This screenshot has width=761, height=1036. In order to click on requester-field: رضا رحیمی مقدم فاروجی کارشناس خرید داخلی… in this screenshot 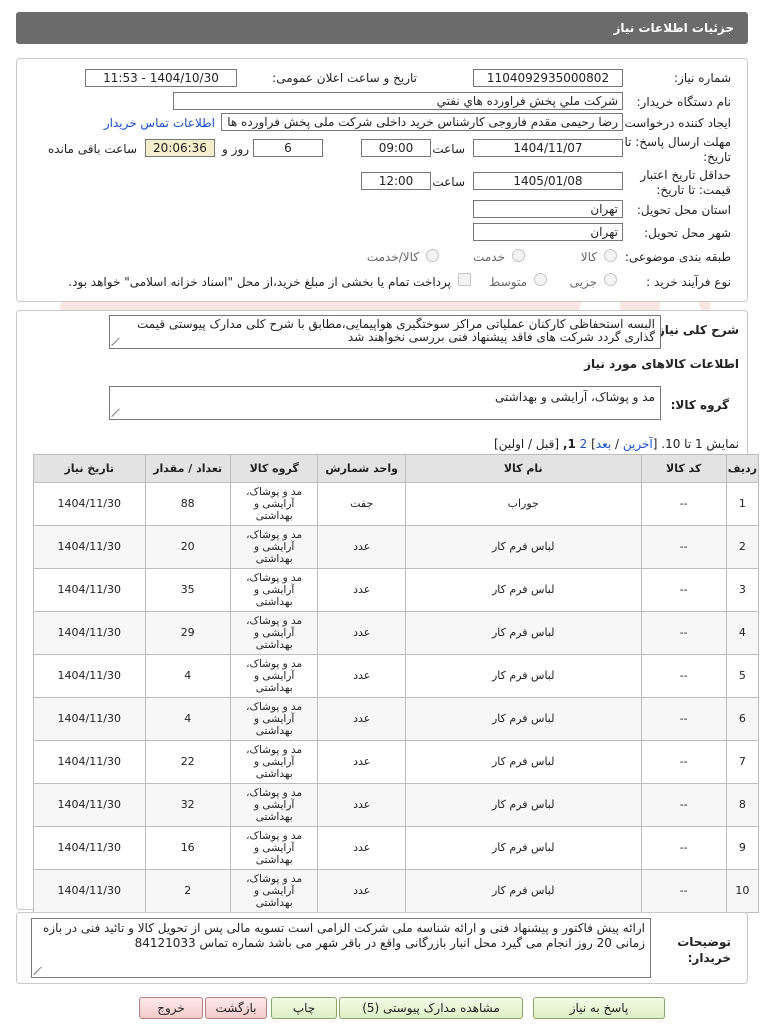, I will do `click(422, 122)`.